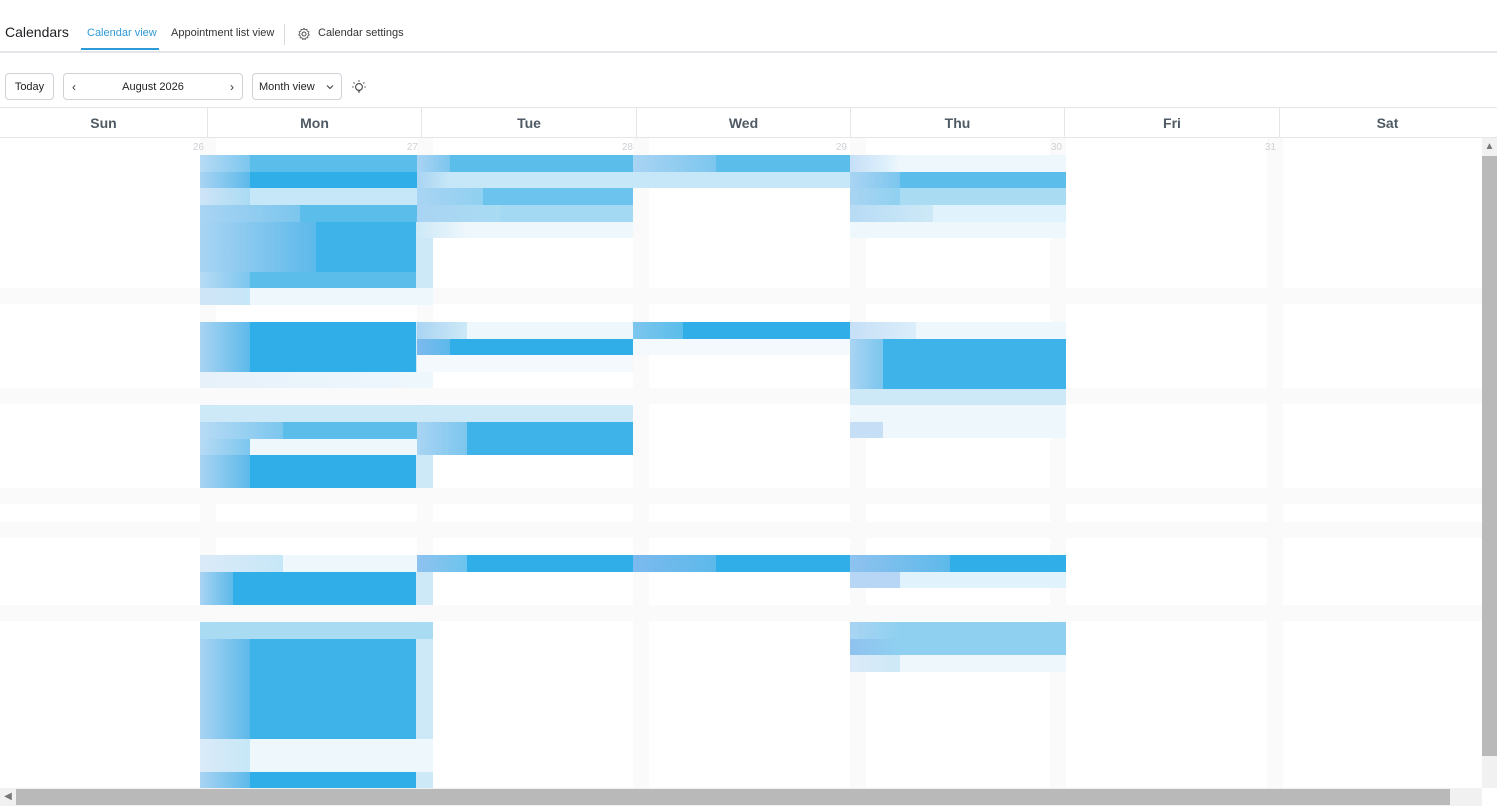 The image size is (1497, 812). What do you see at coordinates (832, 147) in the screenshot?
I see `date-number: 29` at bounding box center [832, 147].